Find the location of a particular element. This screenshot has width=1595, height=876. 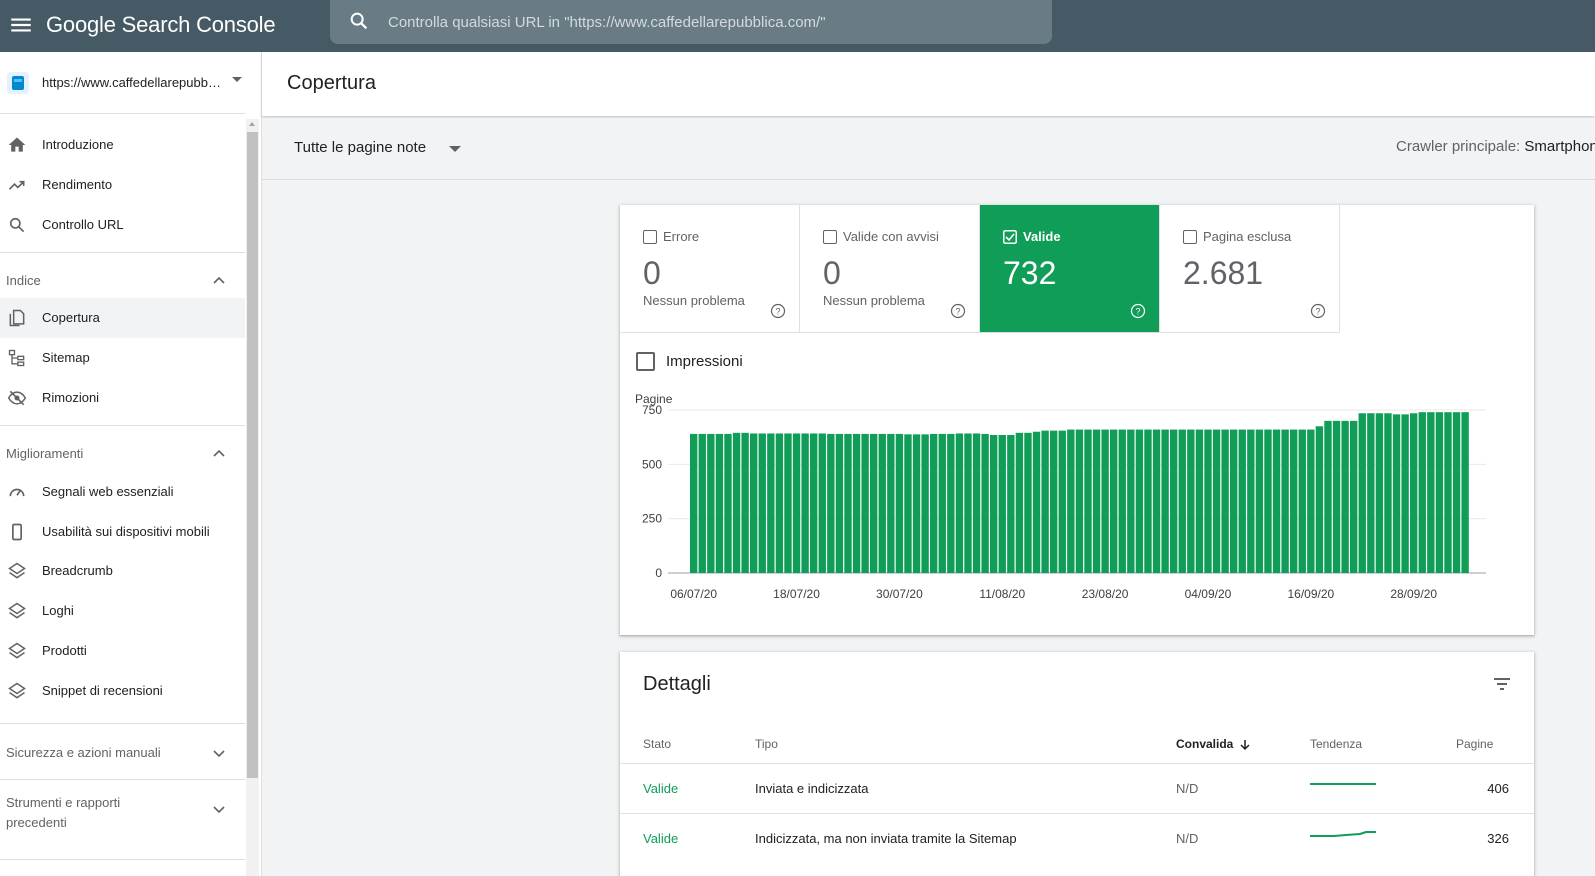

tile-valide: Valide 732 ? is located at coordinates (1070, 269).